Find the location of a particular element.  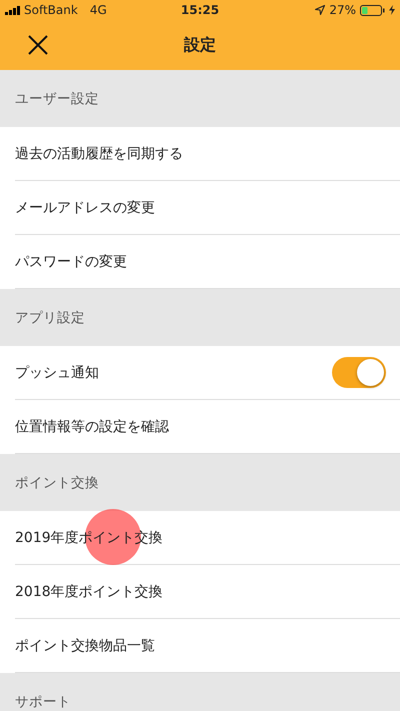

battery-percent: 27% is located at coordinates (342, 10).